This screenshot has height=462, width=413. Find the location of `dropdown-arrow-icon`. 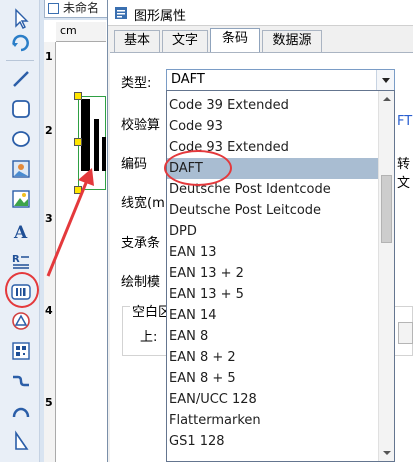

dropdown-arrow-icon is located at coordinates (385, 80).